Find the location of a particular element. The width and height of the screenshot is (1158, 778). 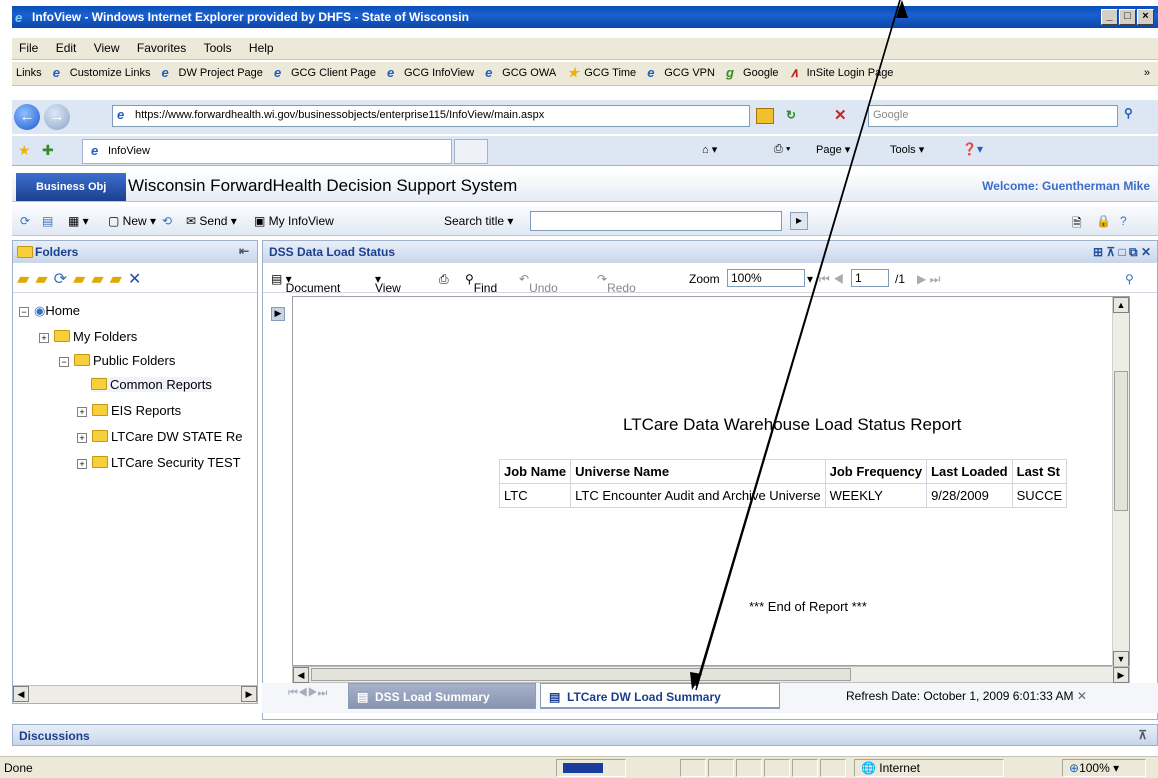

link-gcg-client: e GCG Client Page is located at coordinates (325, 73).